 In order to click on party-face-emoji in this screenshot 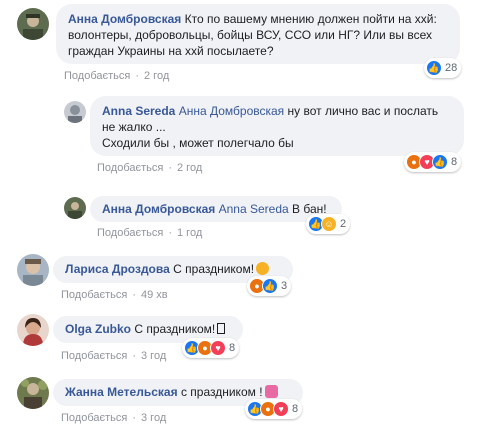, I will do `click(263, 268)`.